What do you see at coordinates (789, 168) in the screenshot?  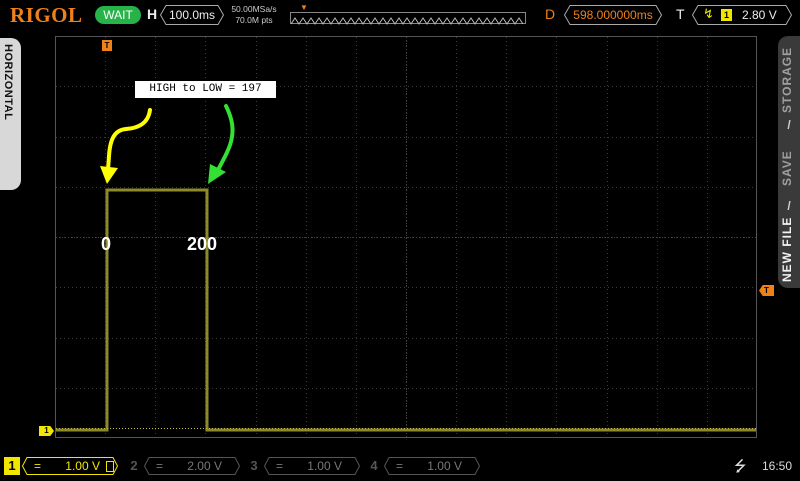 I see `menu-item-save: SAVE` at bounding box center [789, 168].